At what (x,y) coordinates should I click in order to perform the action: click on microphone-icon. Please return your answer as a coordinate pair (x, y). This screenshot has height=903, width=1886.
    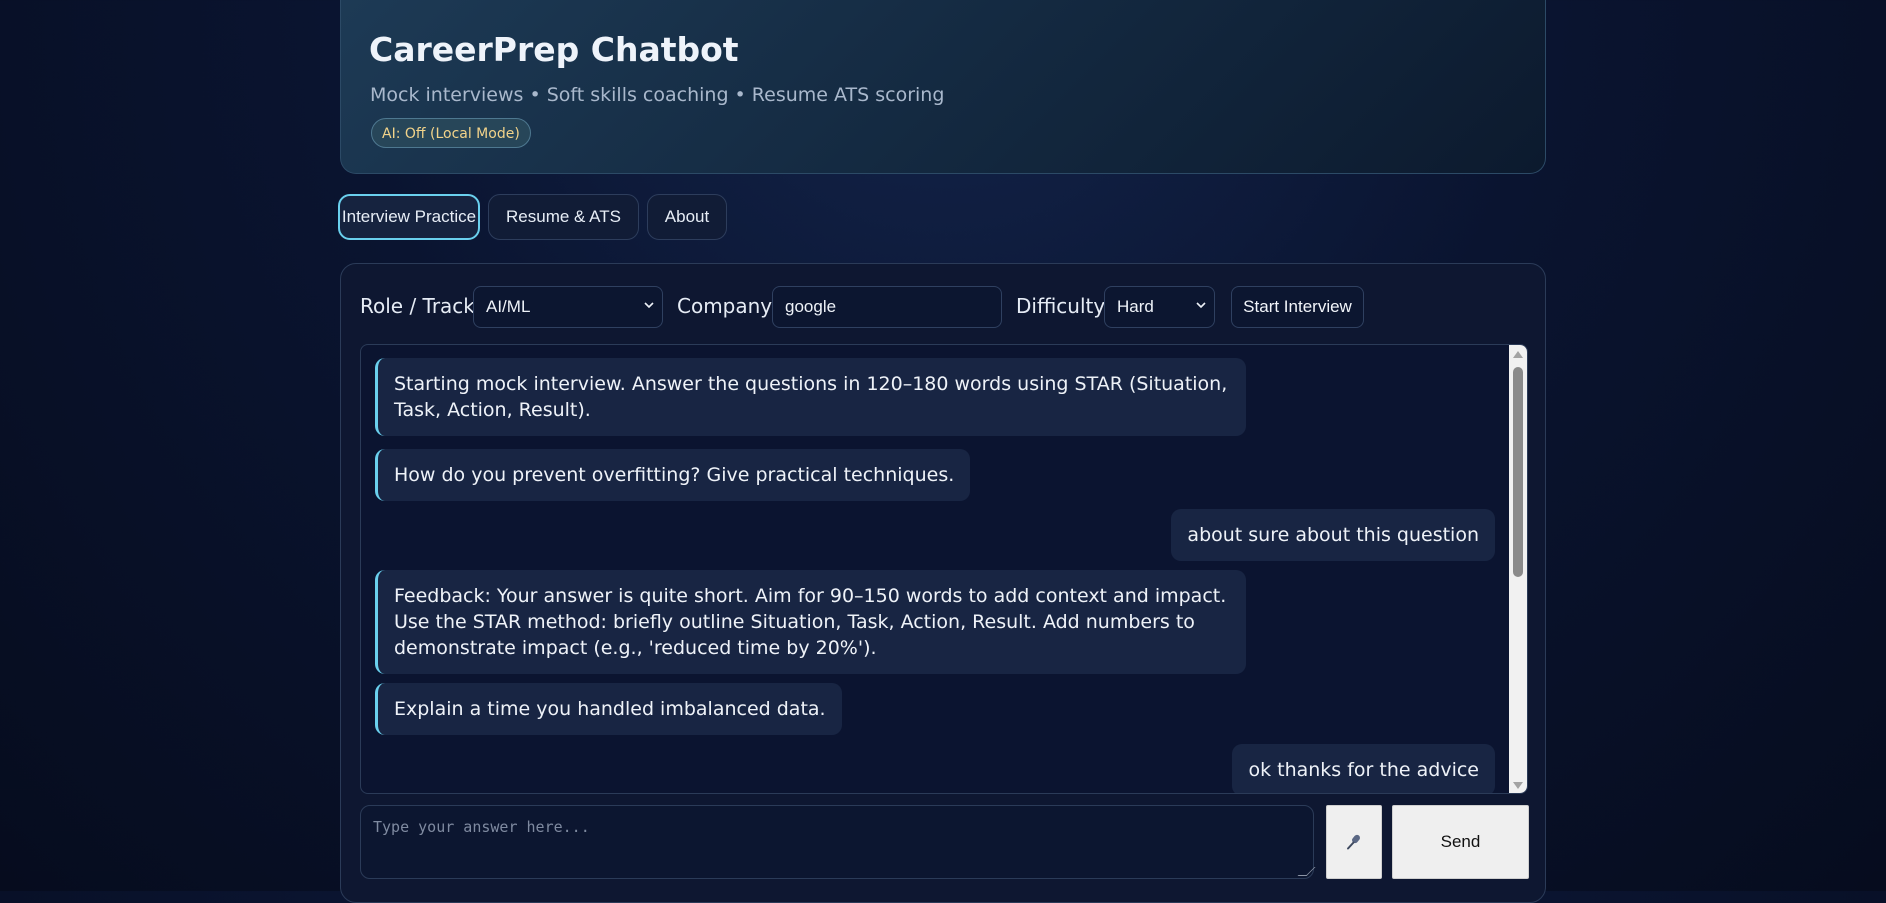
    Looking at the image, I should click on (1353, 842).